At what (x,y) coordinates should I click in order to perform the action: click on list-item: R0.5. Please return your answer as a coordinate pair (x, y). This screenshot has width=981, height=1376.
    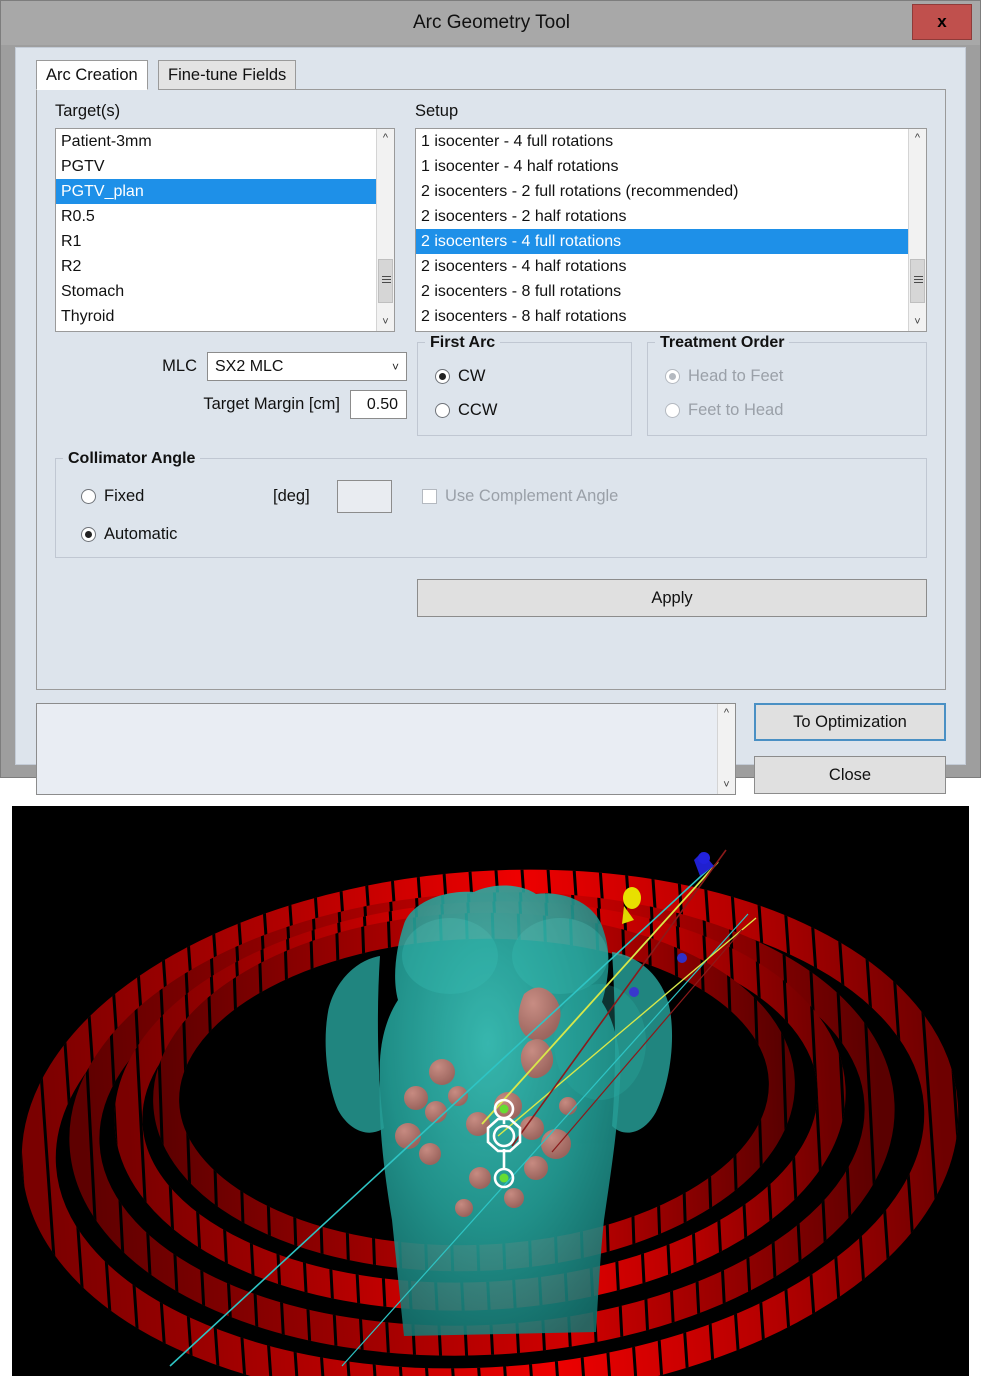
    Looking at the image, I should click on (216, 216).